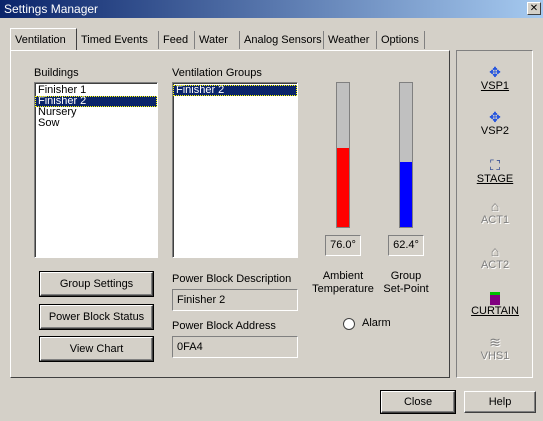 The image size is (543, 421). I want to click on alarm-label: Alarm, so click(376, 323).